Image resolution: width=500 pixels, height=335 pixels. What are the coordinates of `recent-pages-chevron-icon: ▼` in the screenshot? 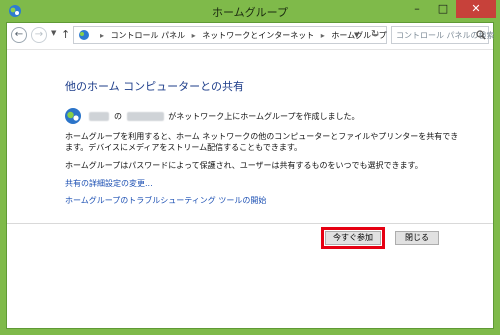 It's located at (53, 33).